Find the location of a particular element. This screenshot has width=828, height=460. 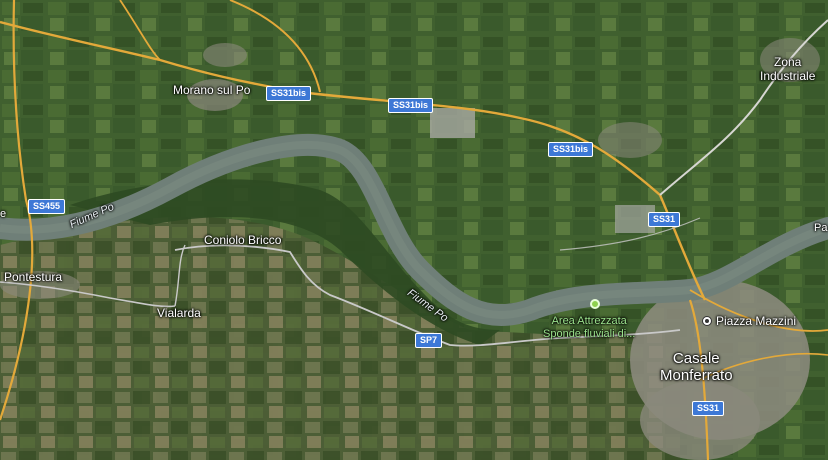

place-label-edge-left: e is located at coordinates (3, 214).